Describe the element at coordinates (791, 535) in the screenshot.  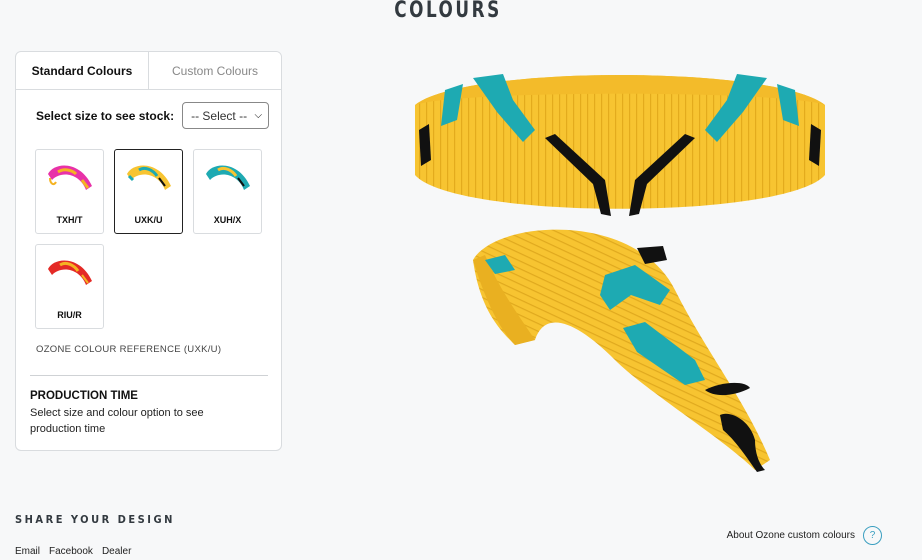
I see `about-label: About Ozone custom colours` at that location.